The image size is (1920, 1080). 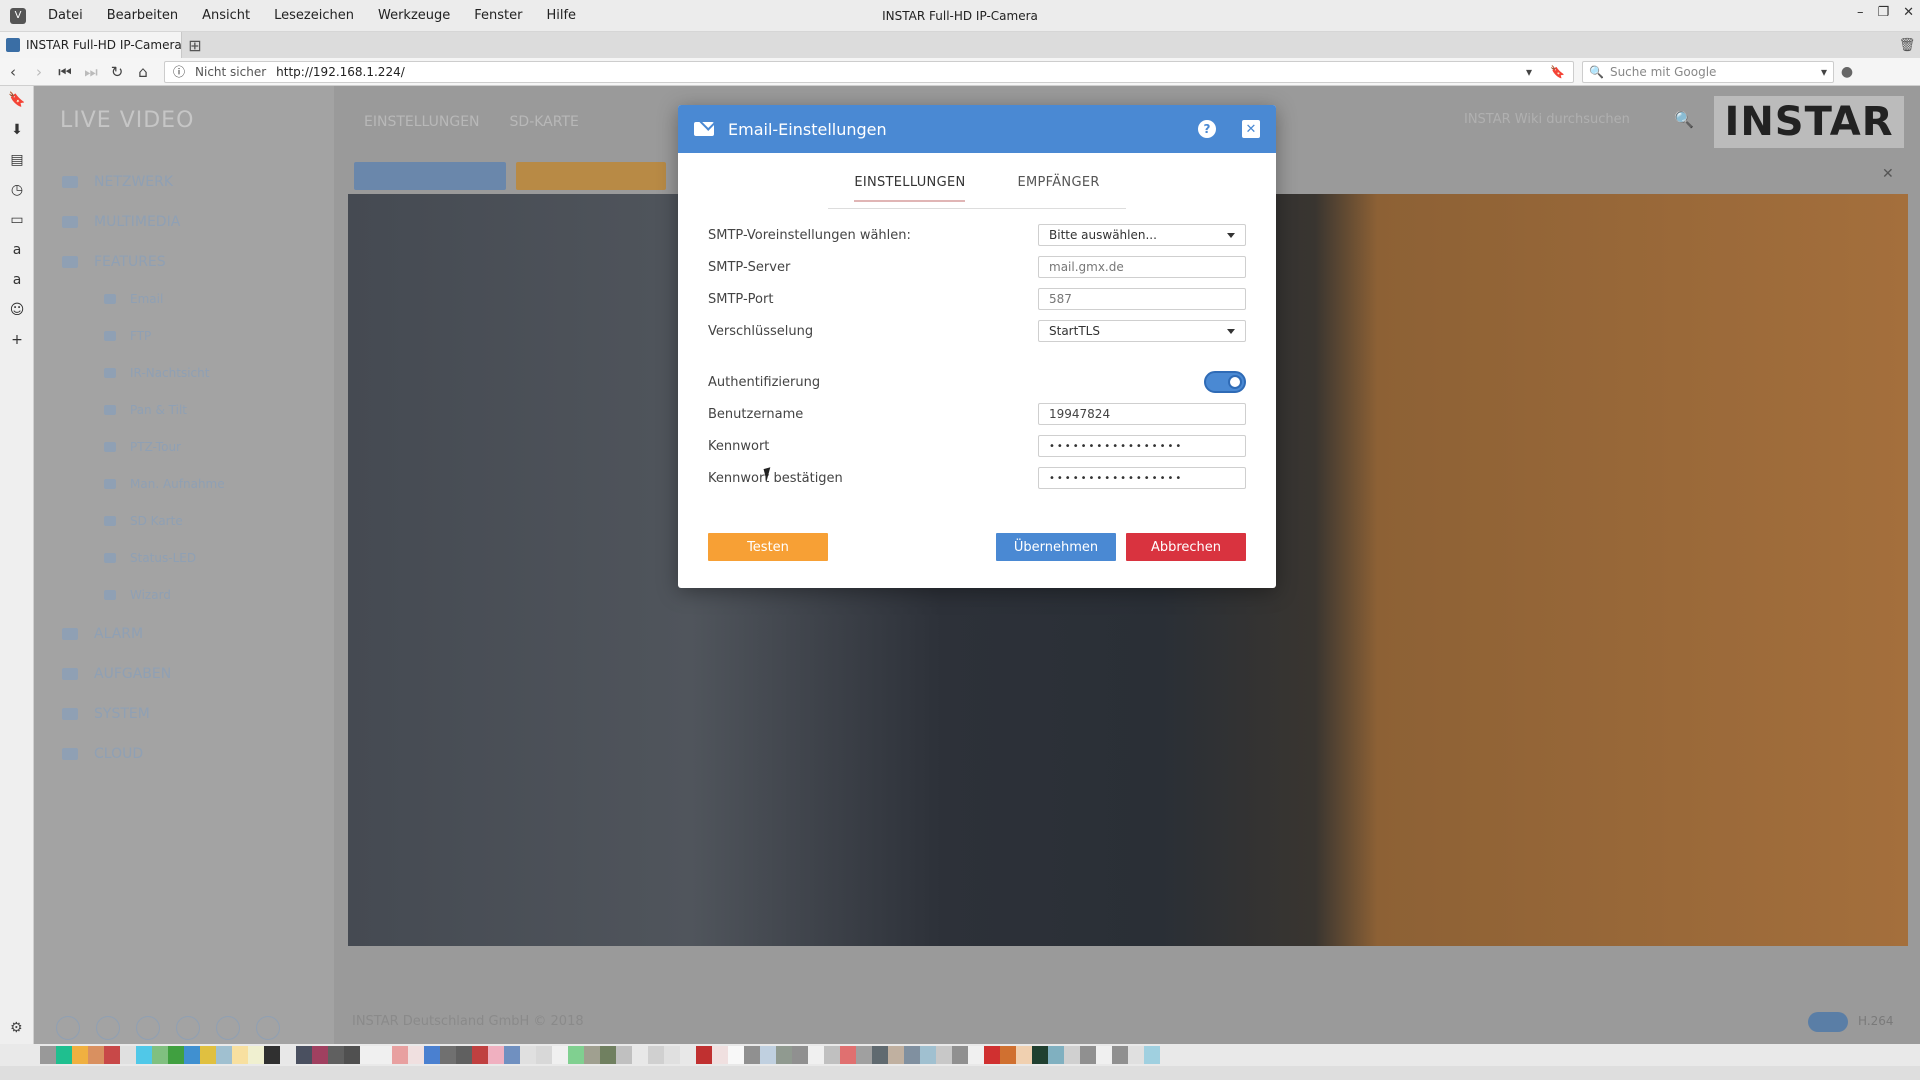 What do you see at coordinates (116, 674) in the screenshot?
I see `nav-aufgaben: AUFGABEN` at bounding box center [116, 674].